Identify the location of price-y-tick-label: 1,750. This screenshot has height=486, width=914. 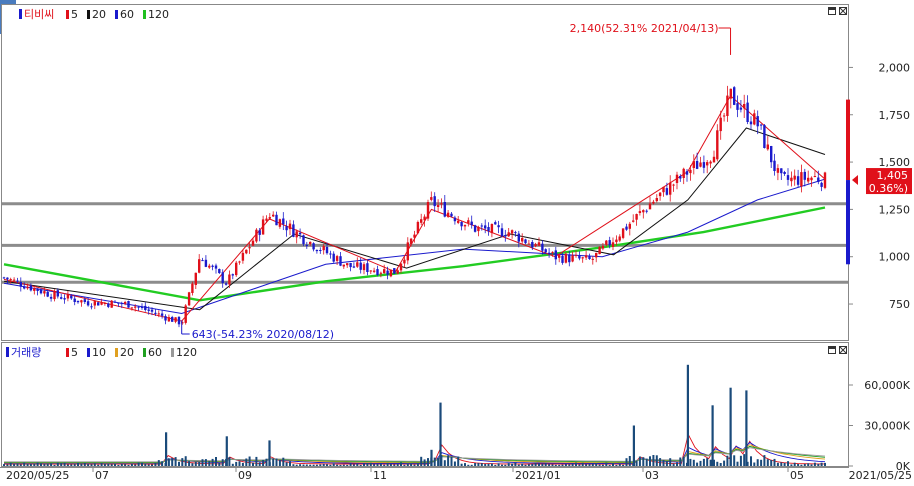
(895, 115).